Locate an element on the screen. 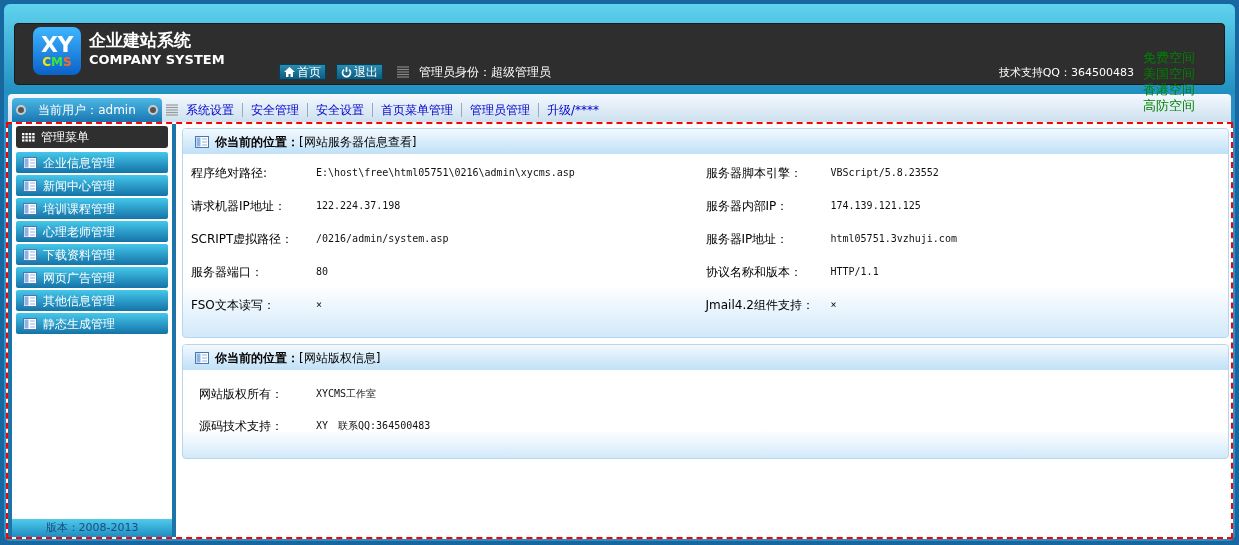  app-subtitle: COMPANY SYSTEM is located at coordinates (157, 59).